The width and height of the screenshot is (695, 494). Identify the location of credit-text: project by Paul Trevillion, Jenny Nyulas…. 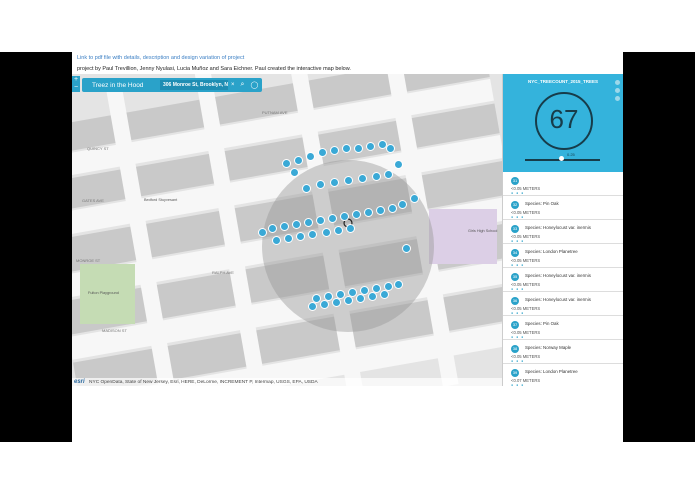
(214, 69).